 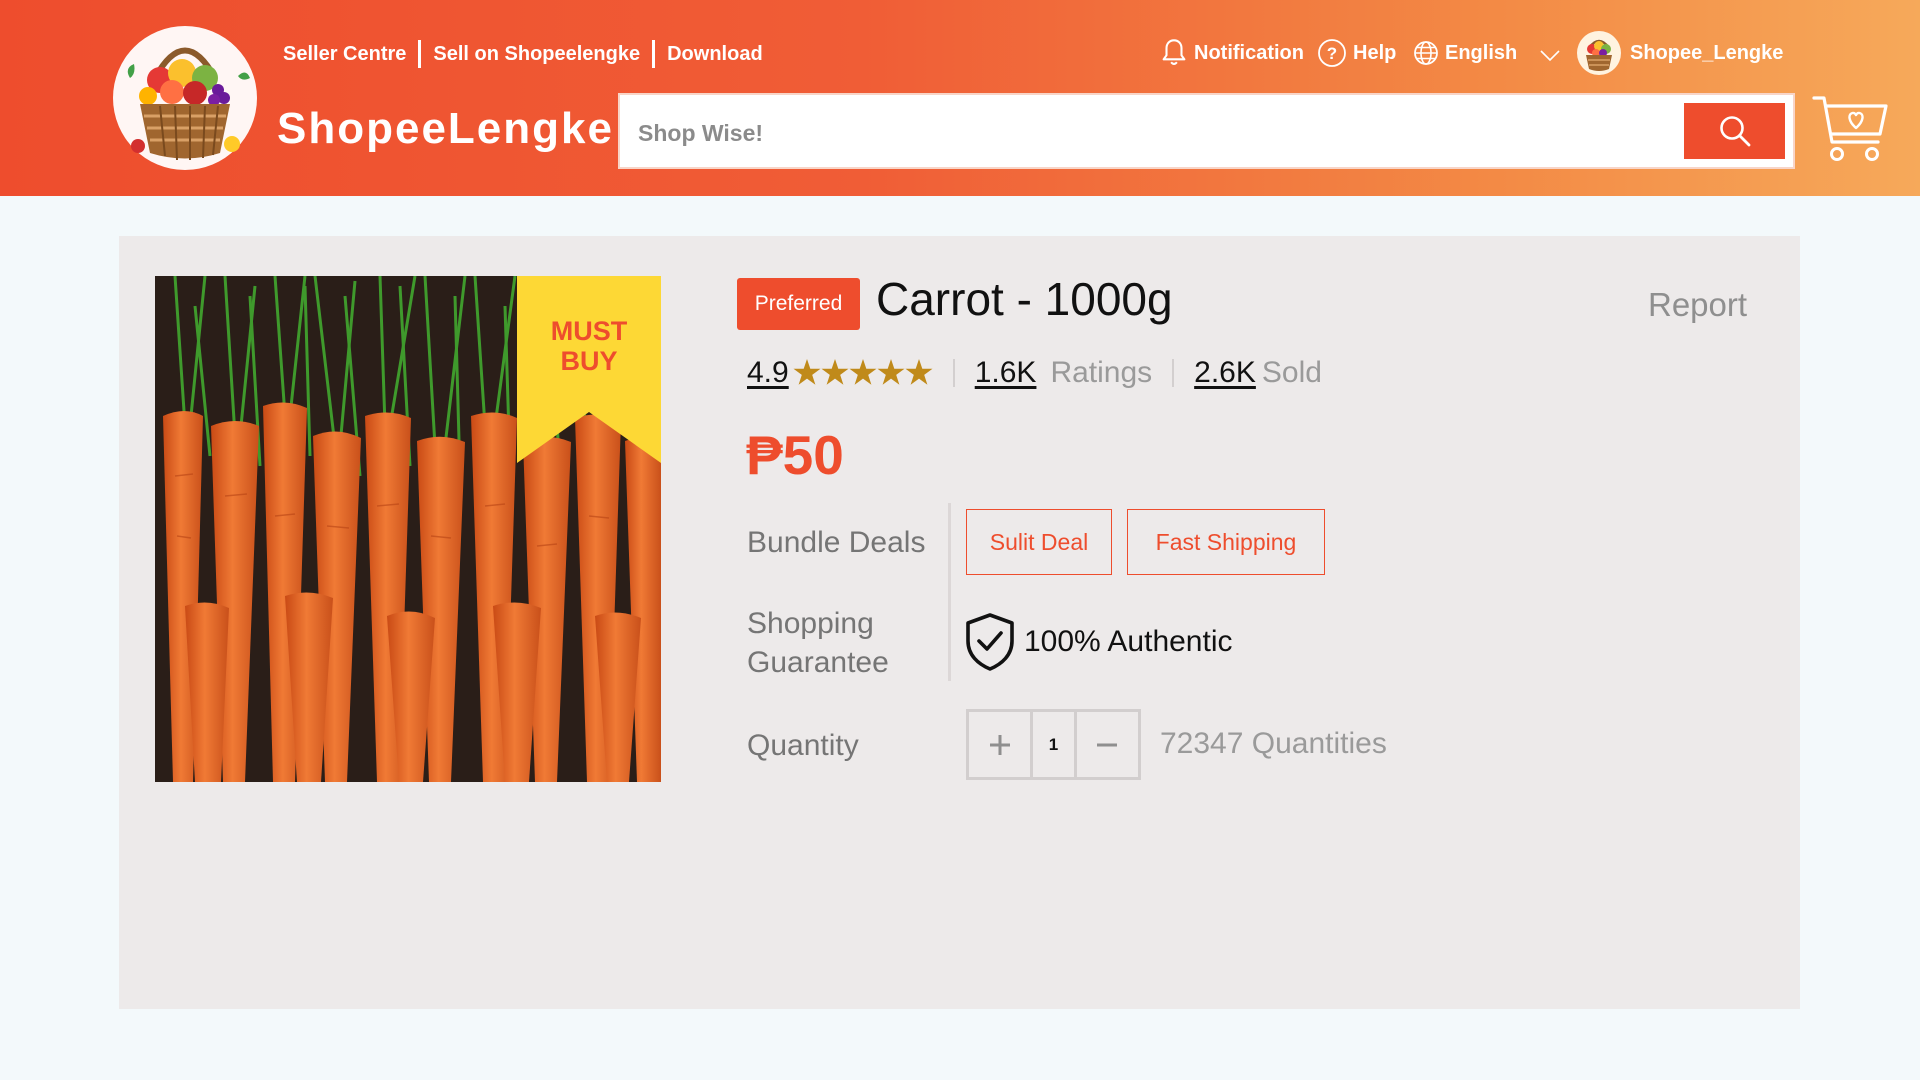 What do you see at coordinates (1850, 130) in the screenshot?
I see `cart-heart-icon` at bounding box center [1850, 130].